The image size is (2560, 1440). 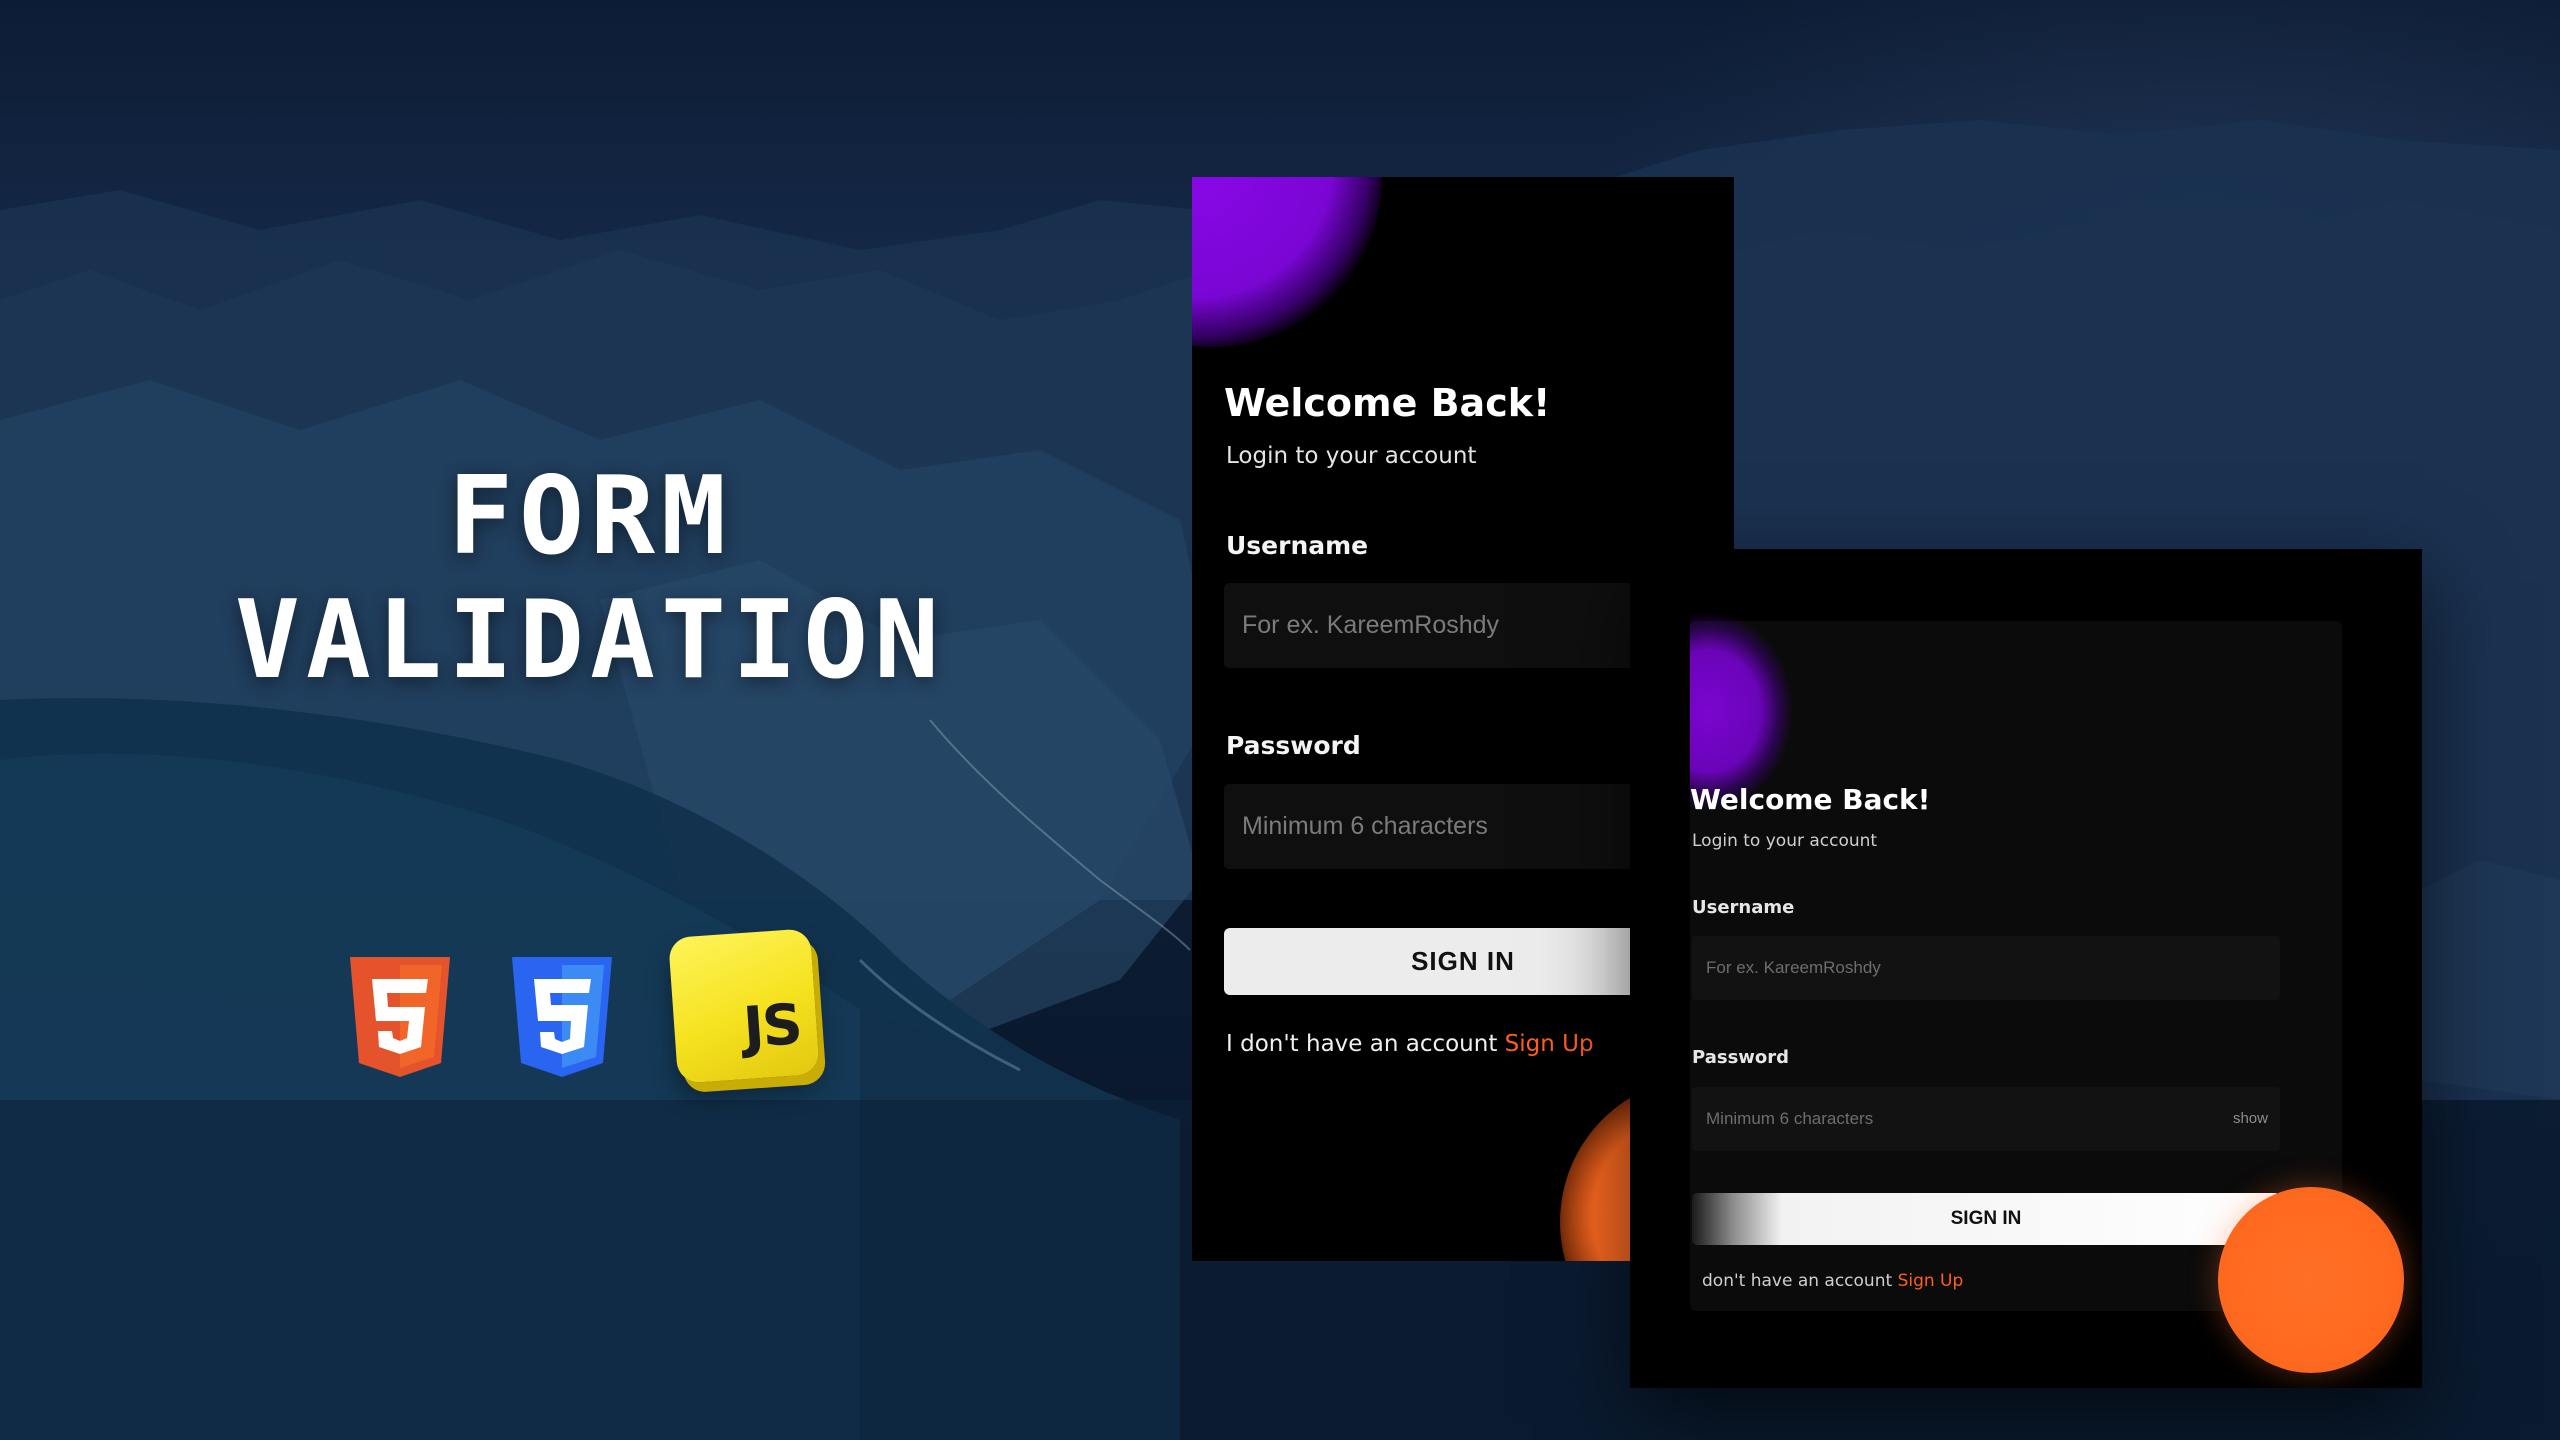 What do you see at coordinates (1741, 1057) in the screenshot?
I see `preview-password-label: Password` at bounding box center [1741, 1057].